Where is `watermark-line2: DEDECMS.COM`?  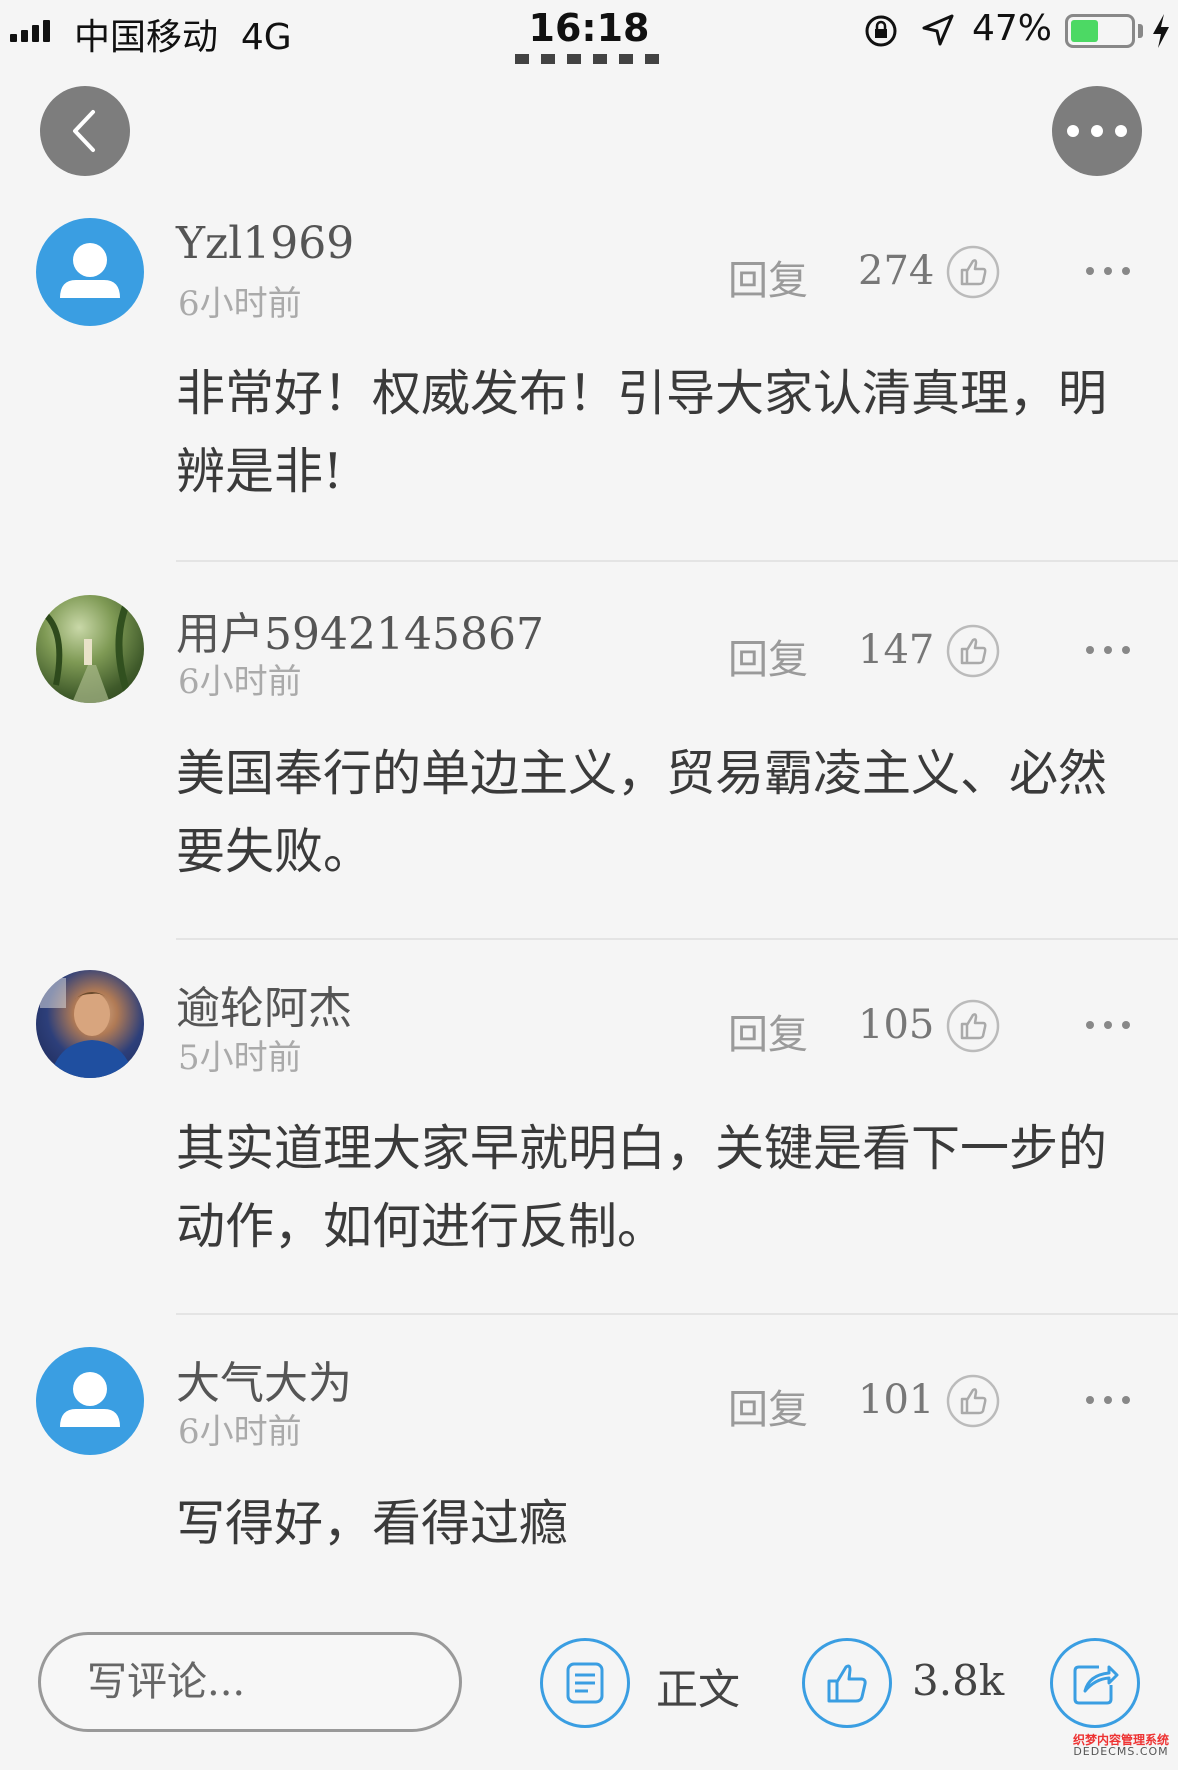
watermark-line2: DEDECMS.COM is located at coordinates (1121, 1751).